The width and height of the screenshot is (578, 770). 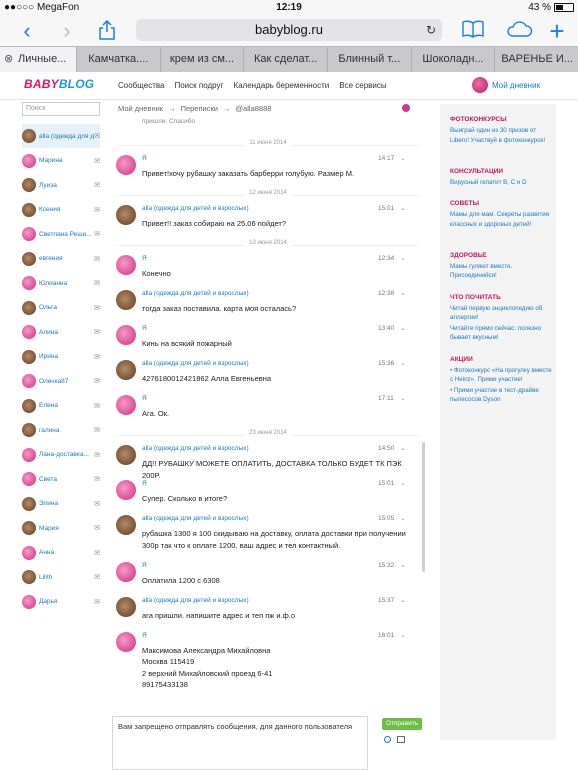 I want to click on promo-link: Вирусный гепатит B, C и D, so click(x=502, y=183).